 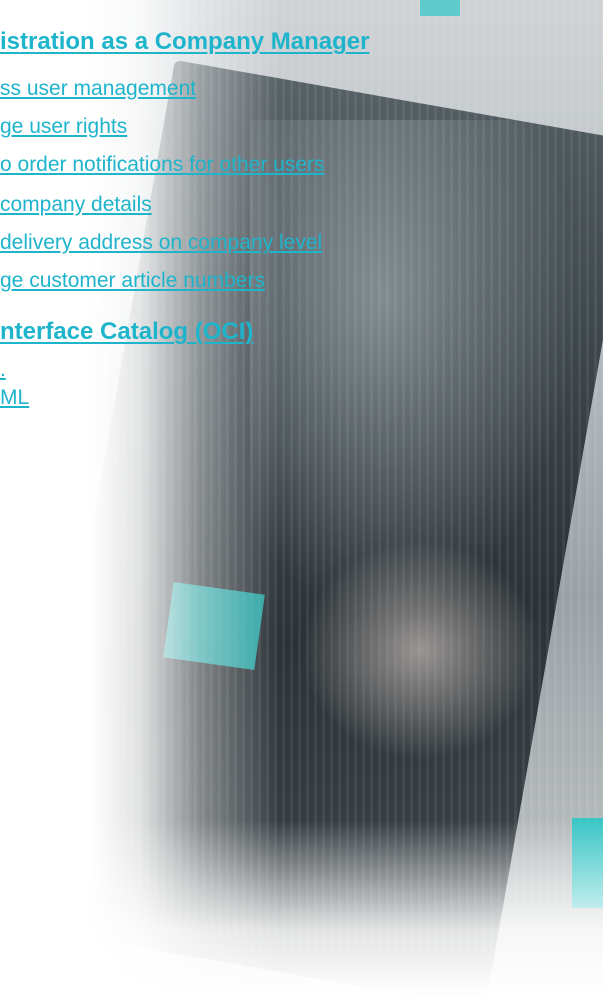 What do you see at coordinates (14, 398) in the screenshot?
I see `link-oci-item-2: ML` at bounding box center [14, 398].